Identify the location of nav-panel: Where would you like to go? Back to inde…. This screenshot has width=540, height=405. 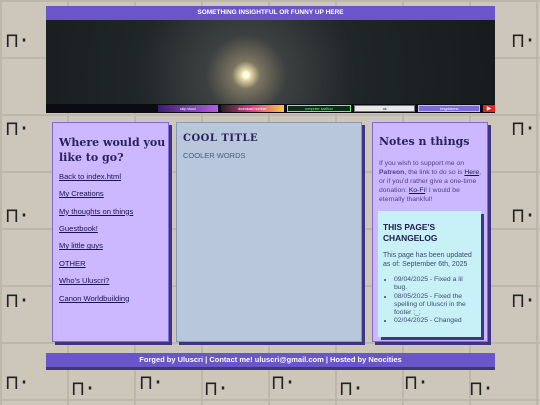
(110, 232).